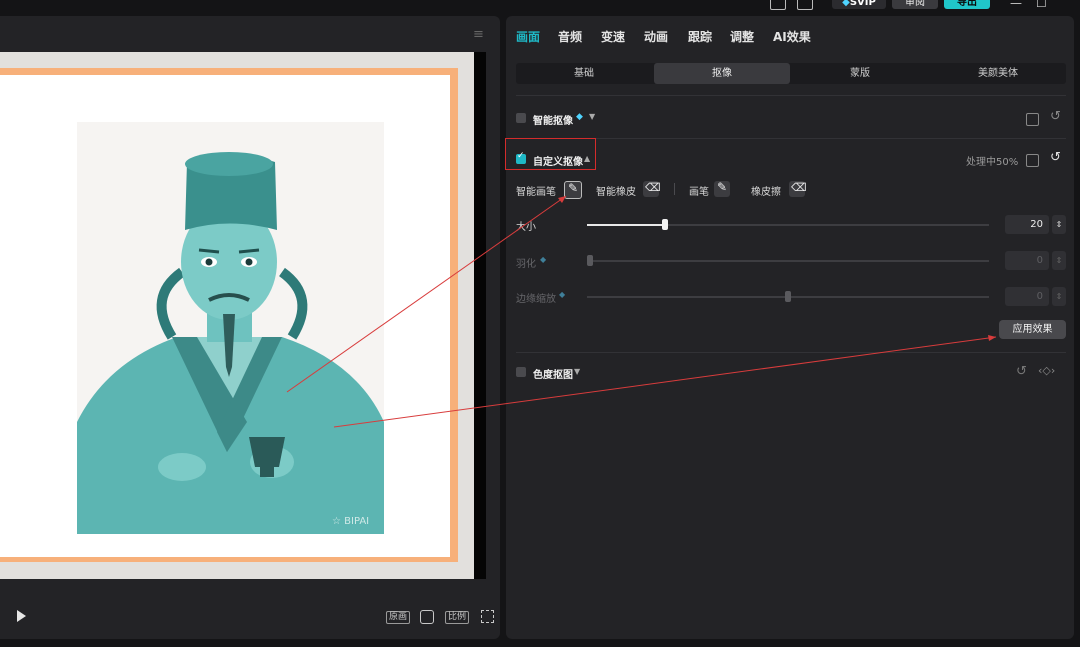  I want to click on annotation-arrow-brush, so click(426, 294).